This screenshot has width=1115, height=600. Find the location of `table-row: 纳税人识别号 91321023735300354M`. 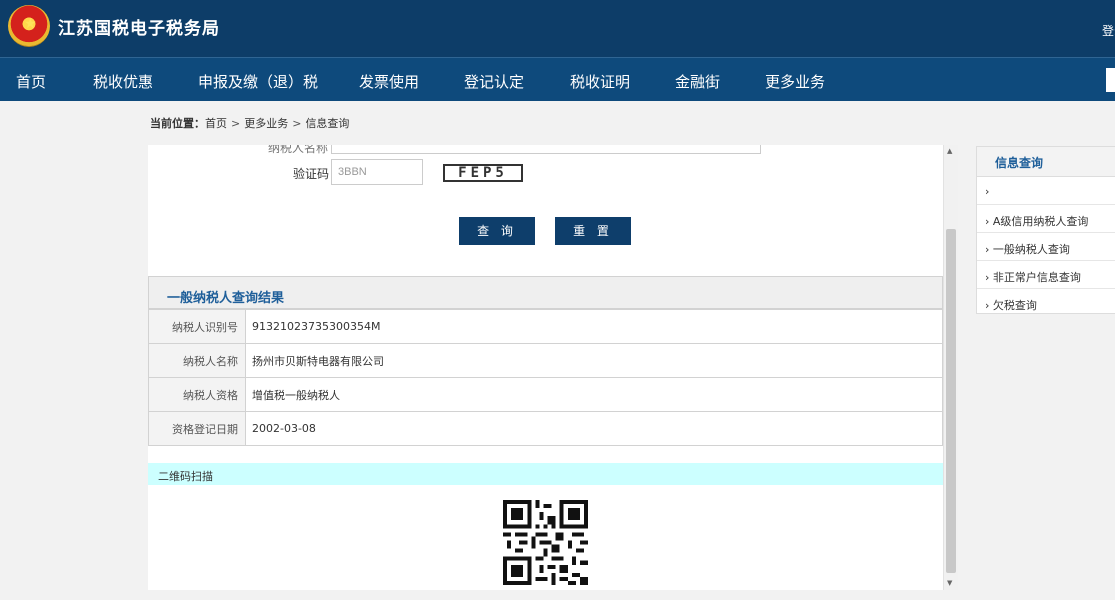

table-row: 纳税人识别号 91321023735300354M is located at coordinates (545, 326).